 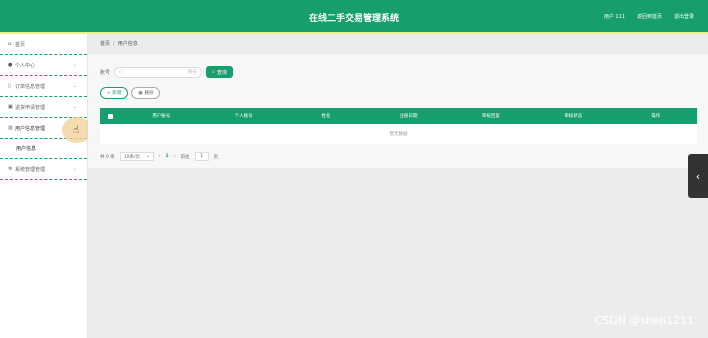 What do you see at coordinates (216, 157) in the screenshot?
I see `goto-suffix: 页` at bounding box center [216, 157].